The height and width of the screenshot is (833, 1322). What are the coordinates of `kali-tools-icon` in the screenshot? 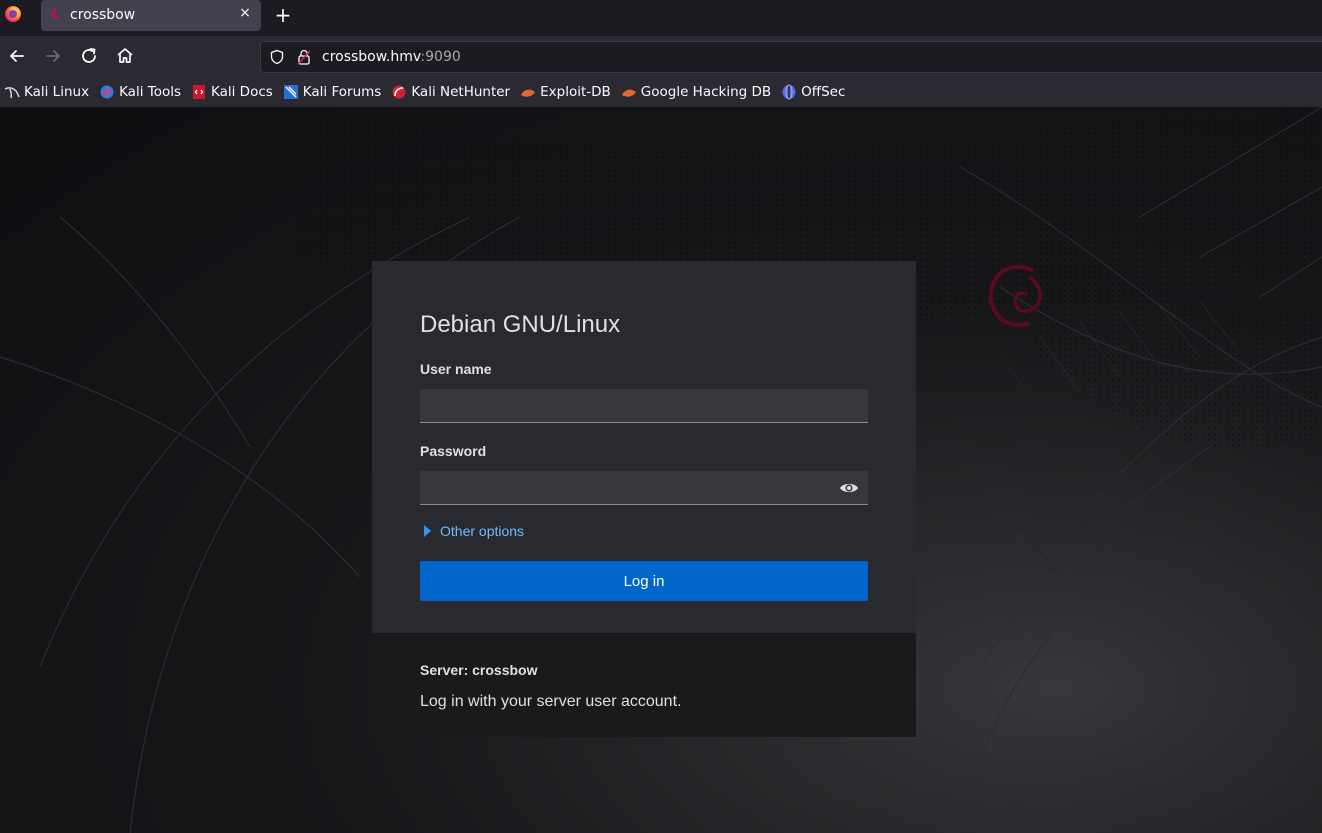 It's located at (107, 91).